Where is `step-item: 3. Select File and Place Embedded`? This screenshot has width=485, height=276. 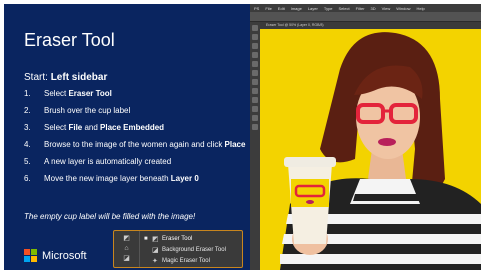 step-item: 3. Select File and Place Embedded is located at coordinates (135, 127).